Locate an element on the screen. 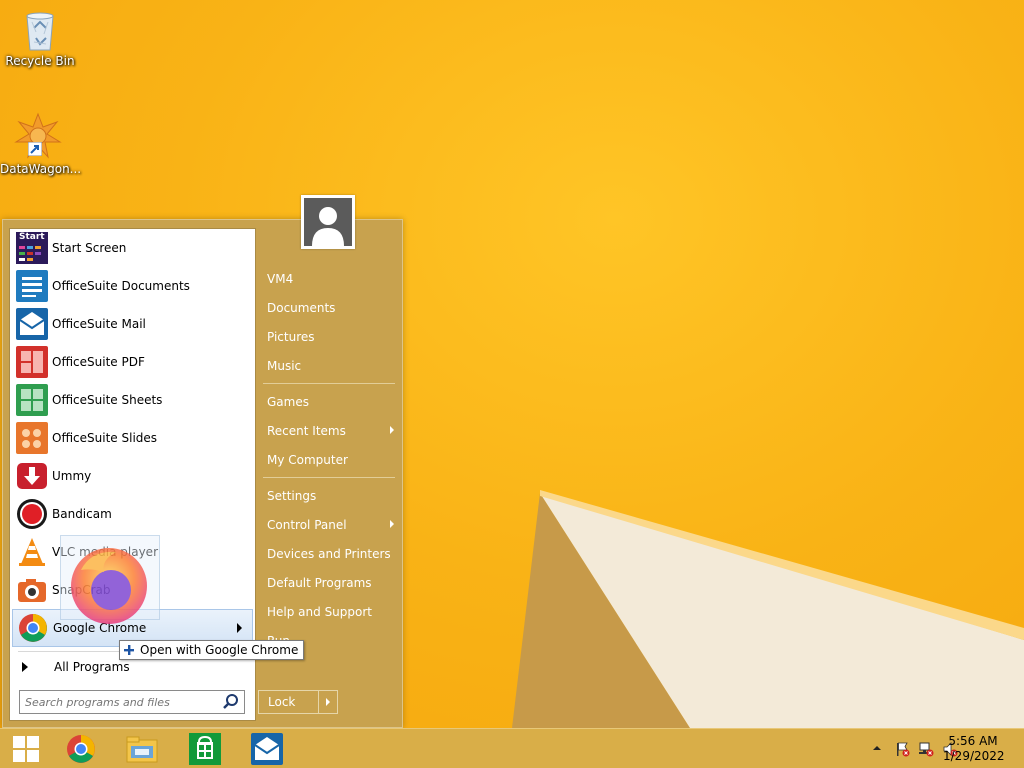 This screenshot has width=1024, height=768. program-label: OfficeSuite Slides is located at coordinates (105, 438).